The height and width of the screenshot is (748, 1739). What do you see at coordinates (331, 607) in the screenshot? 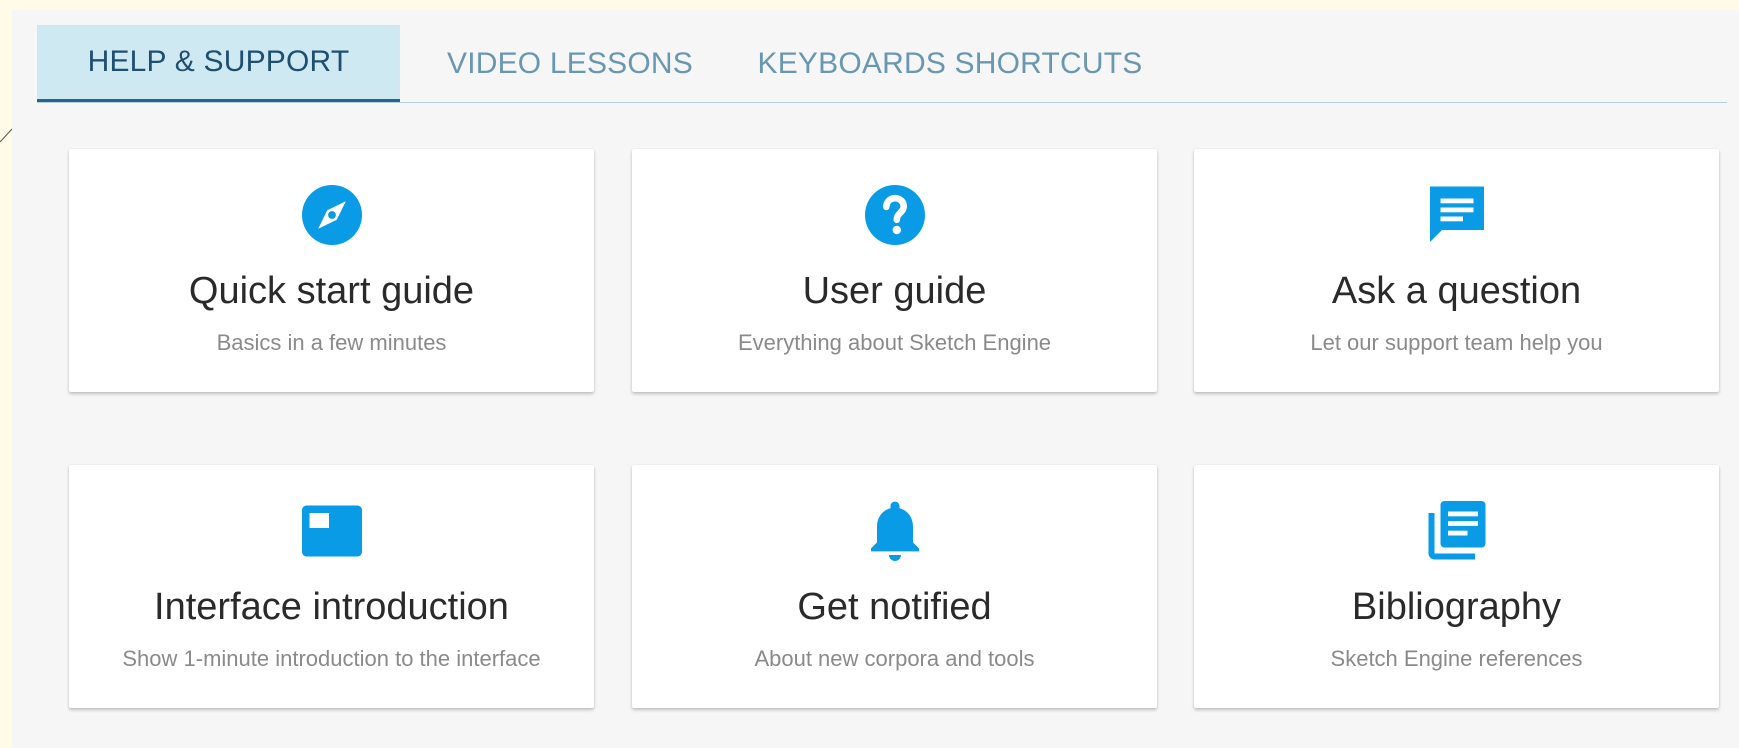
I see `card-title: Interface introduction` at bounding box center [331, 607].